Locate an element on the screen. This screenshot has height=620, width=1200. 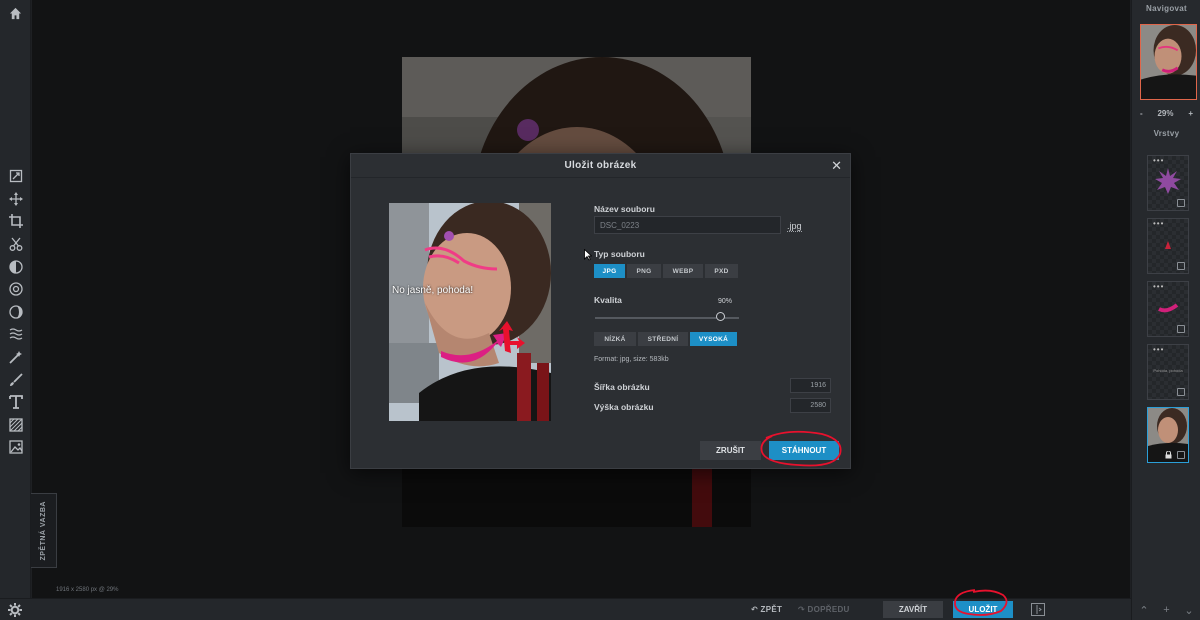
brush-icon is located at coordinates (16, 379).